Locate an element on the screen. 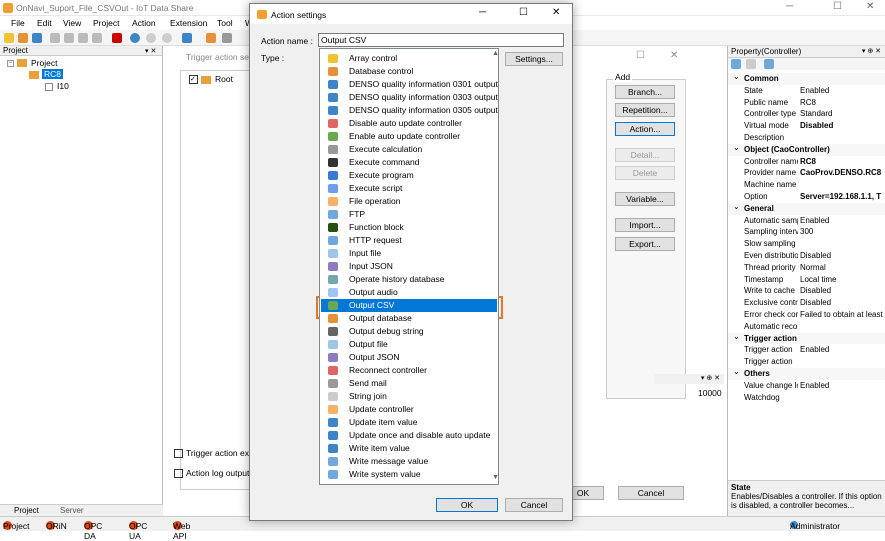 The height and width of the screenshot is (541, 885). dialog-maximize-icon: ☐ is located at coordinates (523, 12).